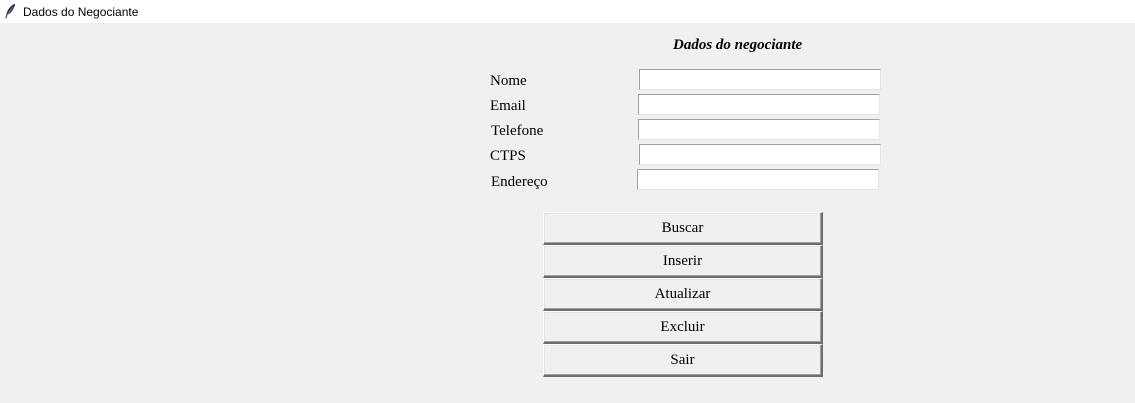 This screenshot has height=403, width=1135. I want to click on ctps-label: CTPS, so click(508, 156).